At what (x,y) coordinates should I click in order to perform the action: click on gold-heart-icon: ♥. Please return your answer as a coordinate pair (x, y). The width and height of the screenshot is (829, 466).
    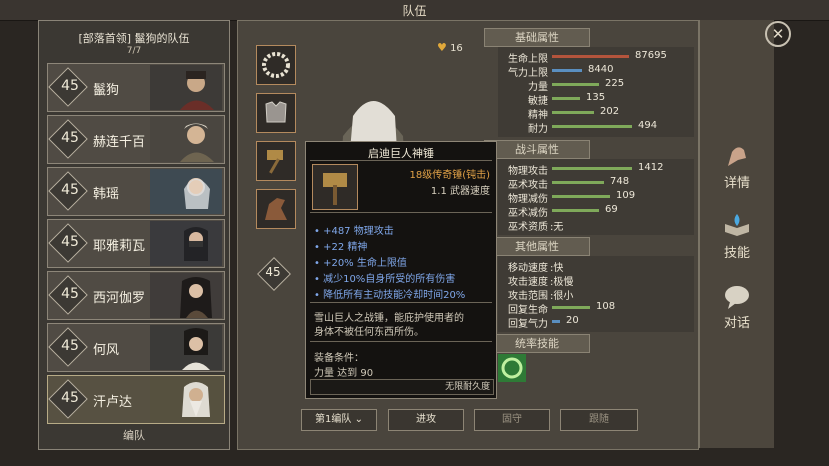
    Looking at the image, I should click on (442, 47).